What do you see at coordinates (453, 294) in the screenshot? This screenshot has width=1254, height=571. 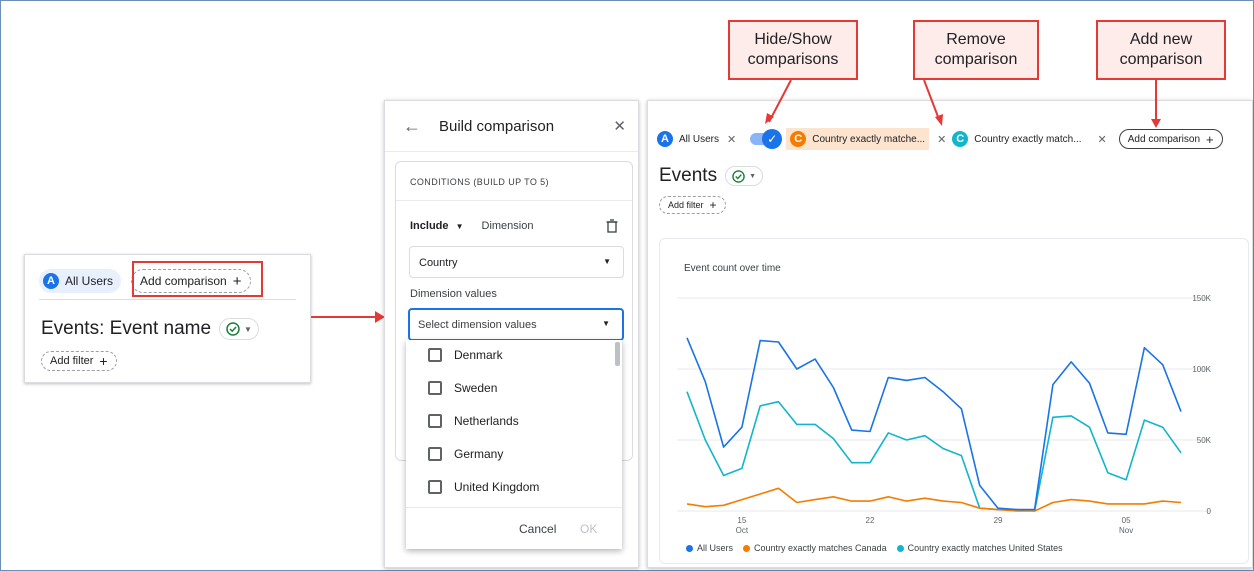 I see `dimension-values-label: Dimension values` at bounding box center [453, 294].